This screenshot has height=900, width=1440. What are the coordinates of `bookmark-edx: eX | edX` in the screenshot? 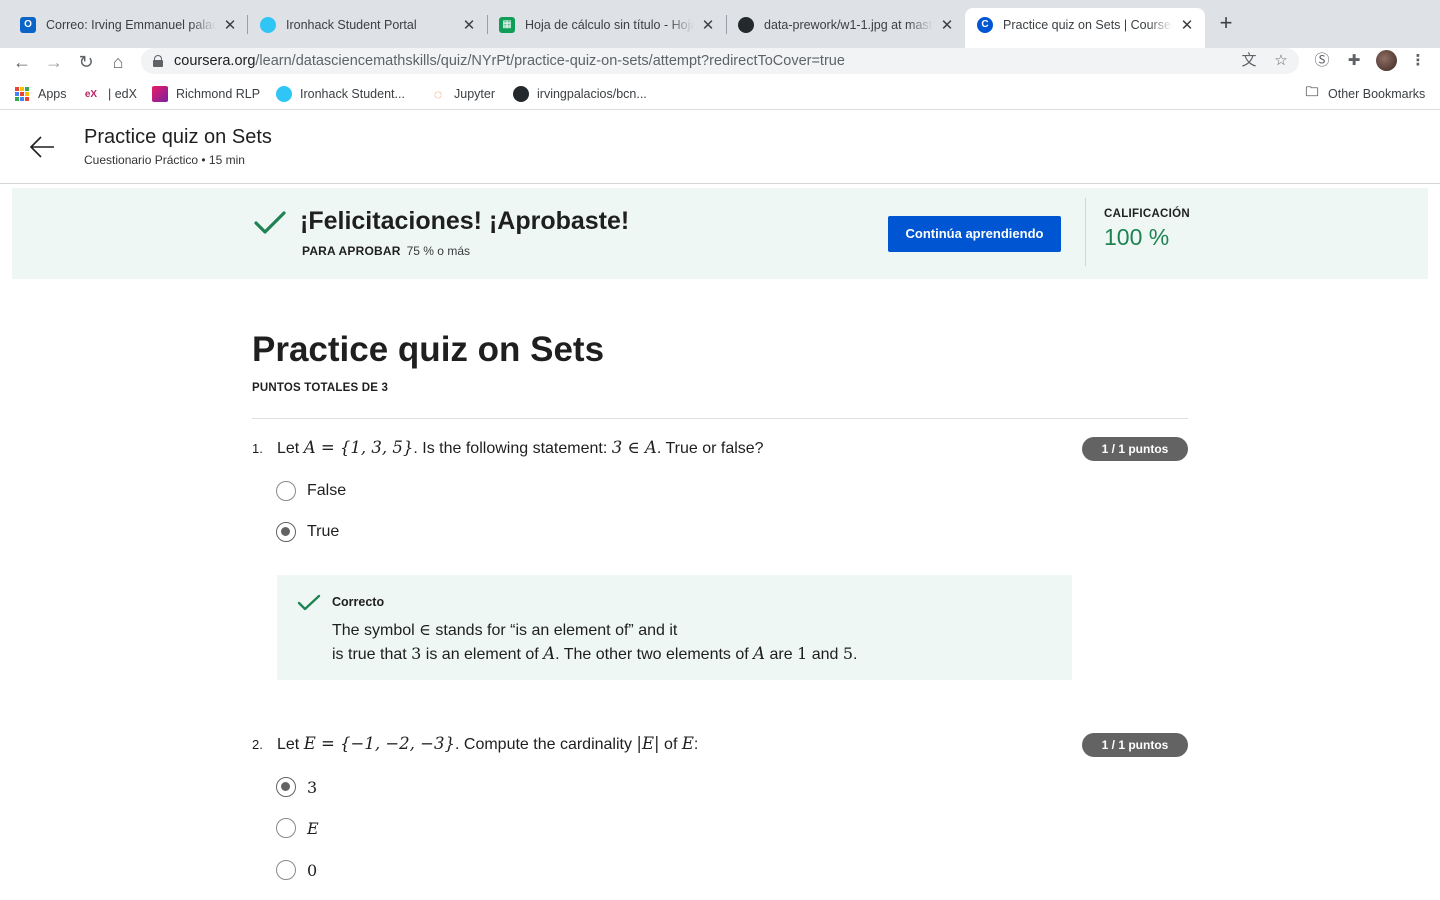 It's located at (109, 94).